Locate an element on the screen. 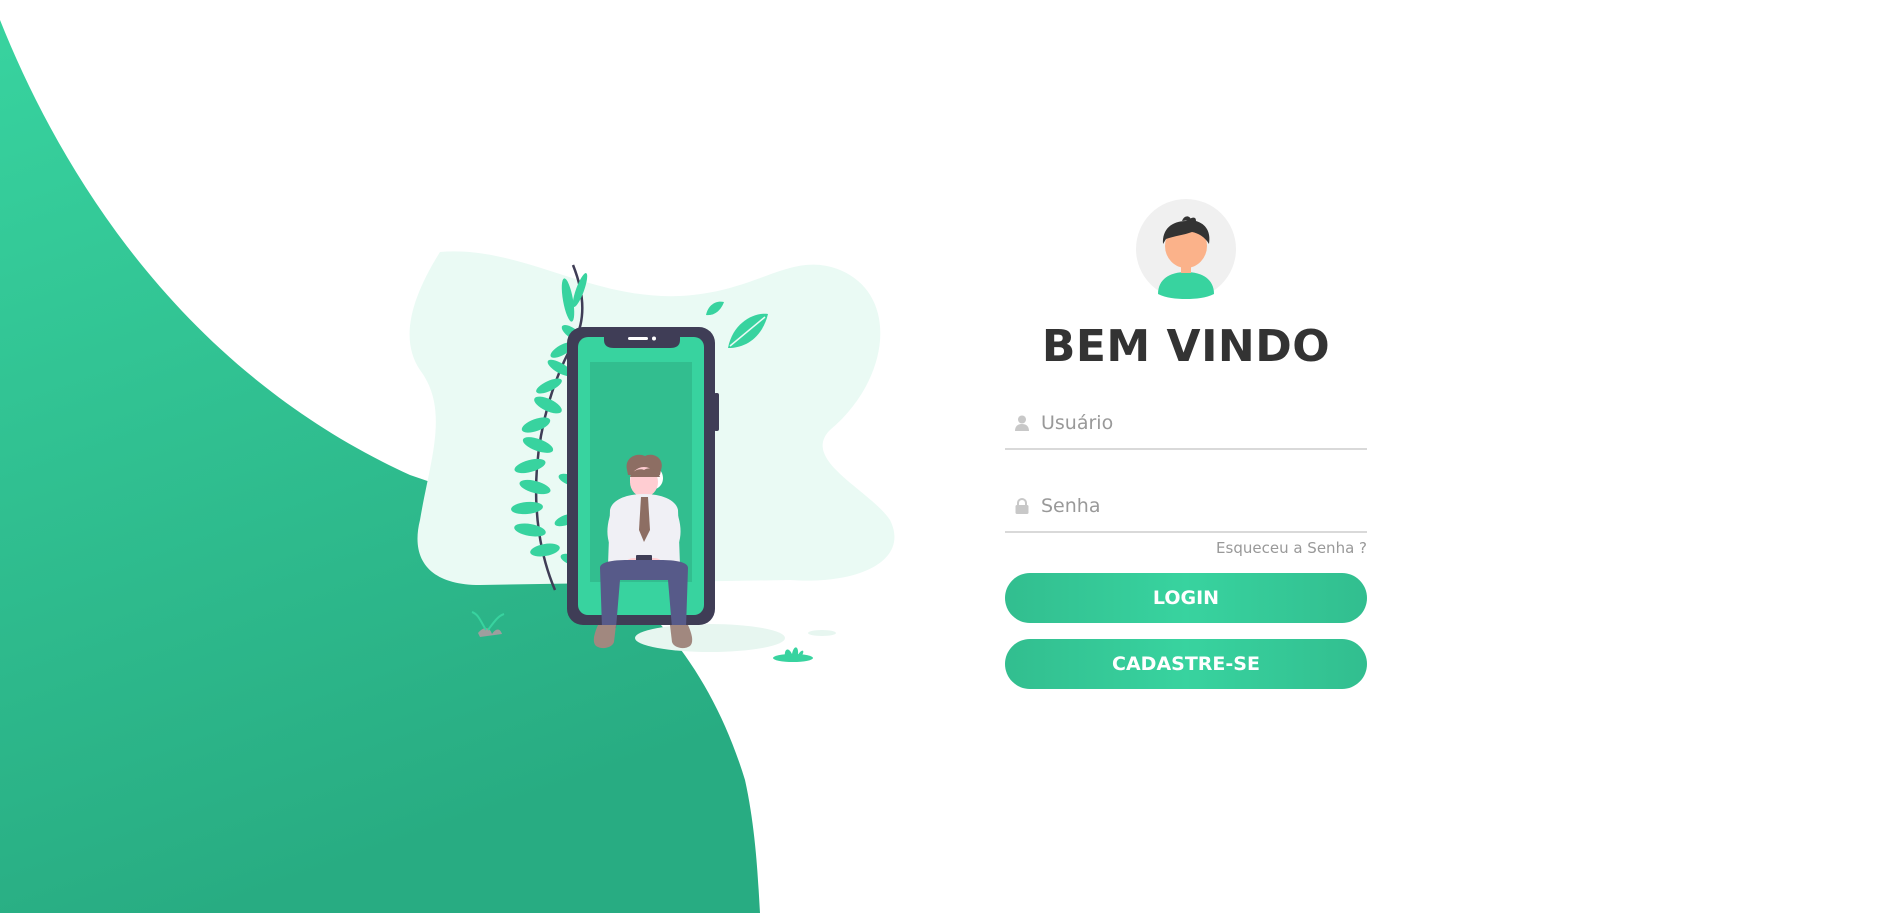  password-field is located at coordinates (1186, 507).